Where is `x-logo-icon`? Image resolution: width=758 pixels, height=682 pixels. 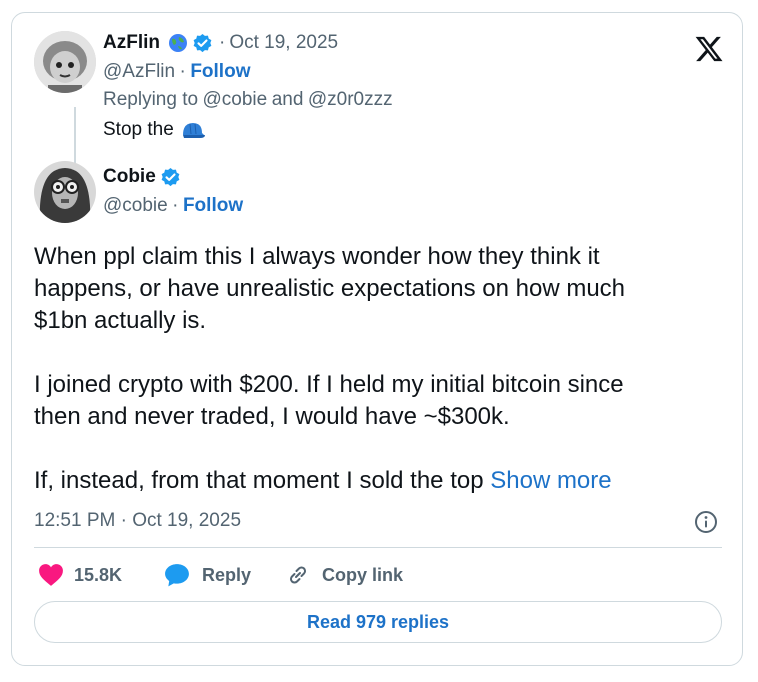
x-logo-icon is located at coordinates (709, 49).